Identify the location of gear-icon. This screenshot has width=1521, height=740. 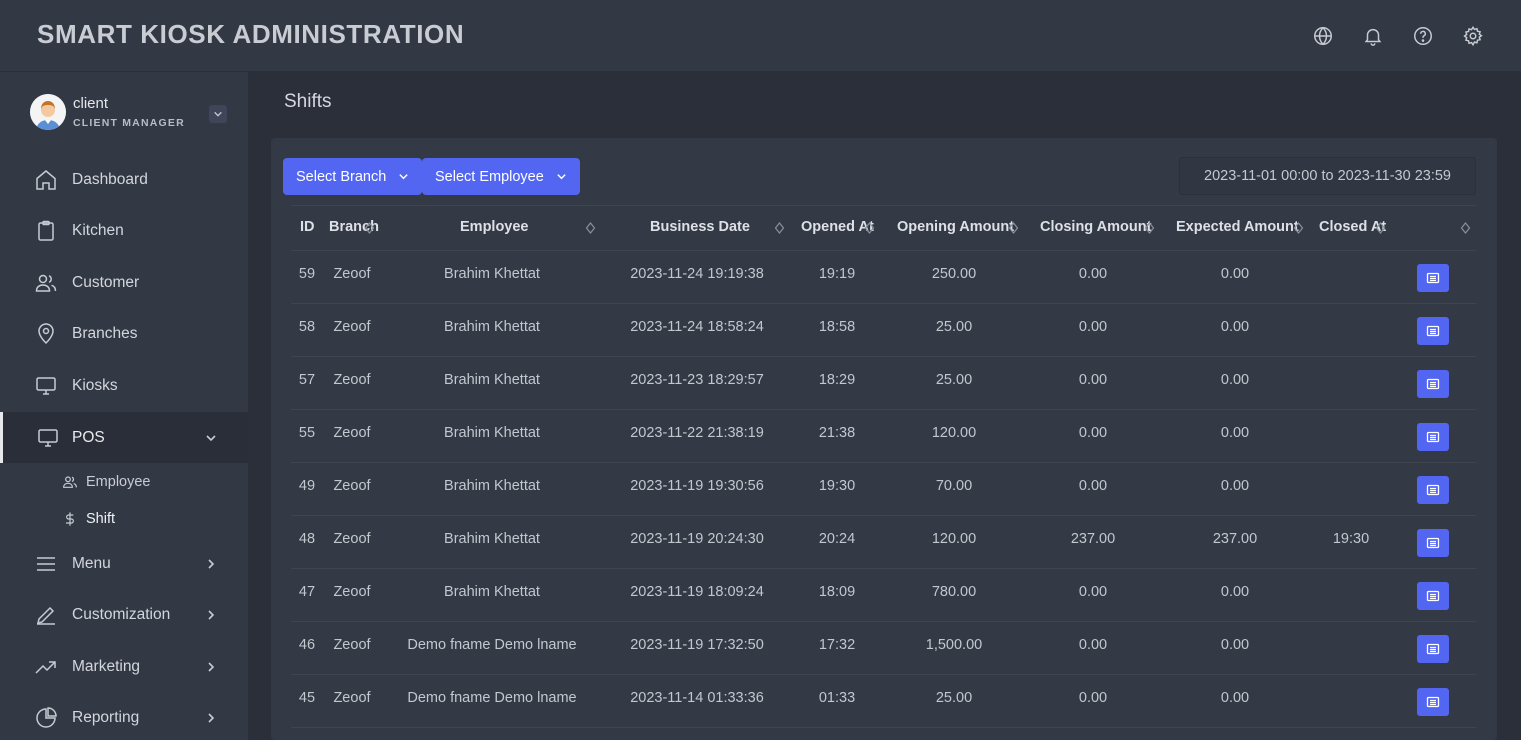
(1473, 36).